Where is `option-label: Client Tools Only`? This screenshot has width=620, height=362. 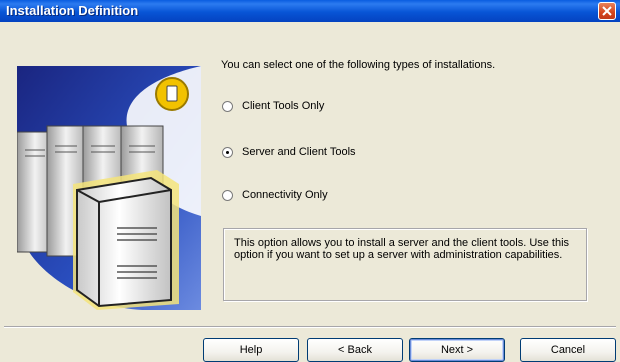
option-label: Client Tools Only is located at coordinates (283, 106).